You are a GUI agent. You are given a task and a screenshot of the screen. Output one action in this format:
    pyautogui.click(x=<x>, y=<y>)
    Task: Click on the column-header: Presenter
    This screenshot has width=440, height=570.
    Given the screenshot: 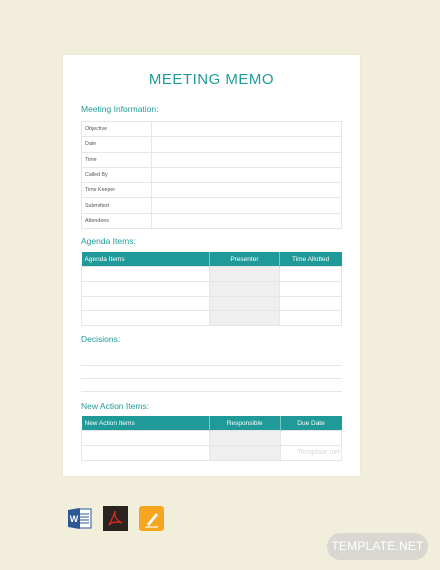 What is the action you would take?
    pyautogui.click(x=244, y=259)
    